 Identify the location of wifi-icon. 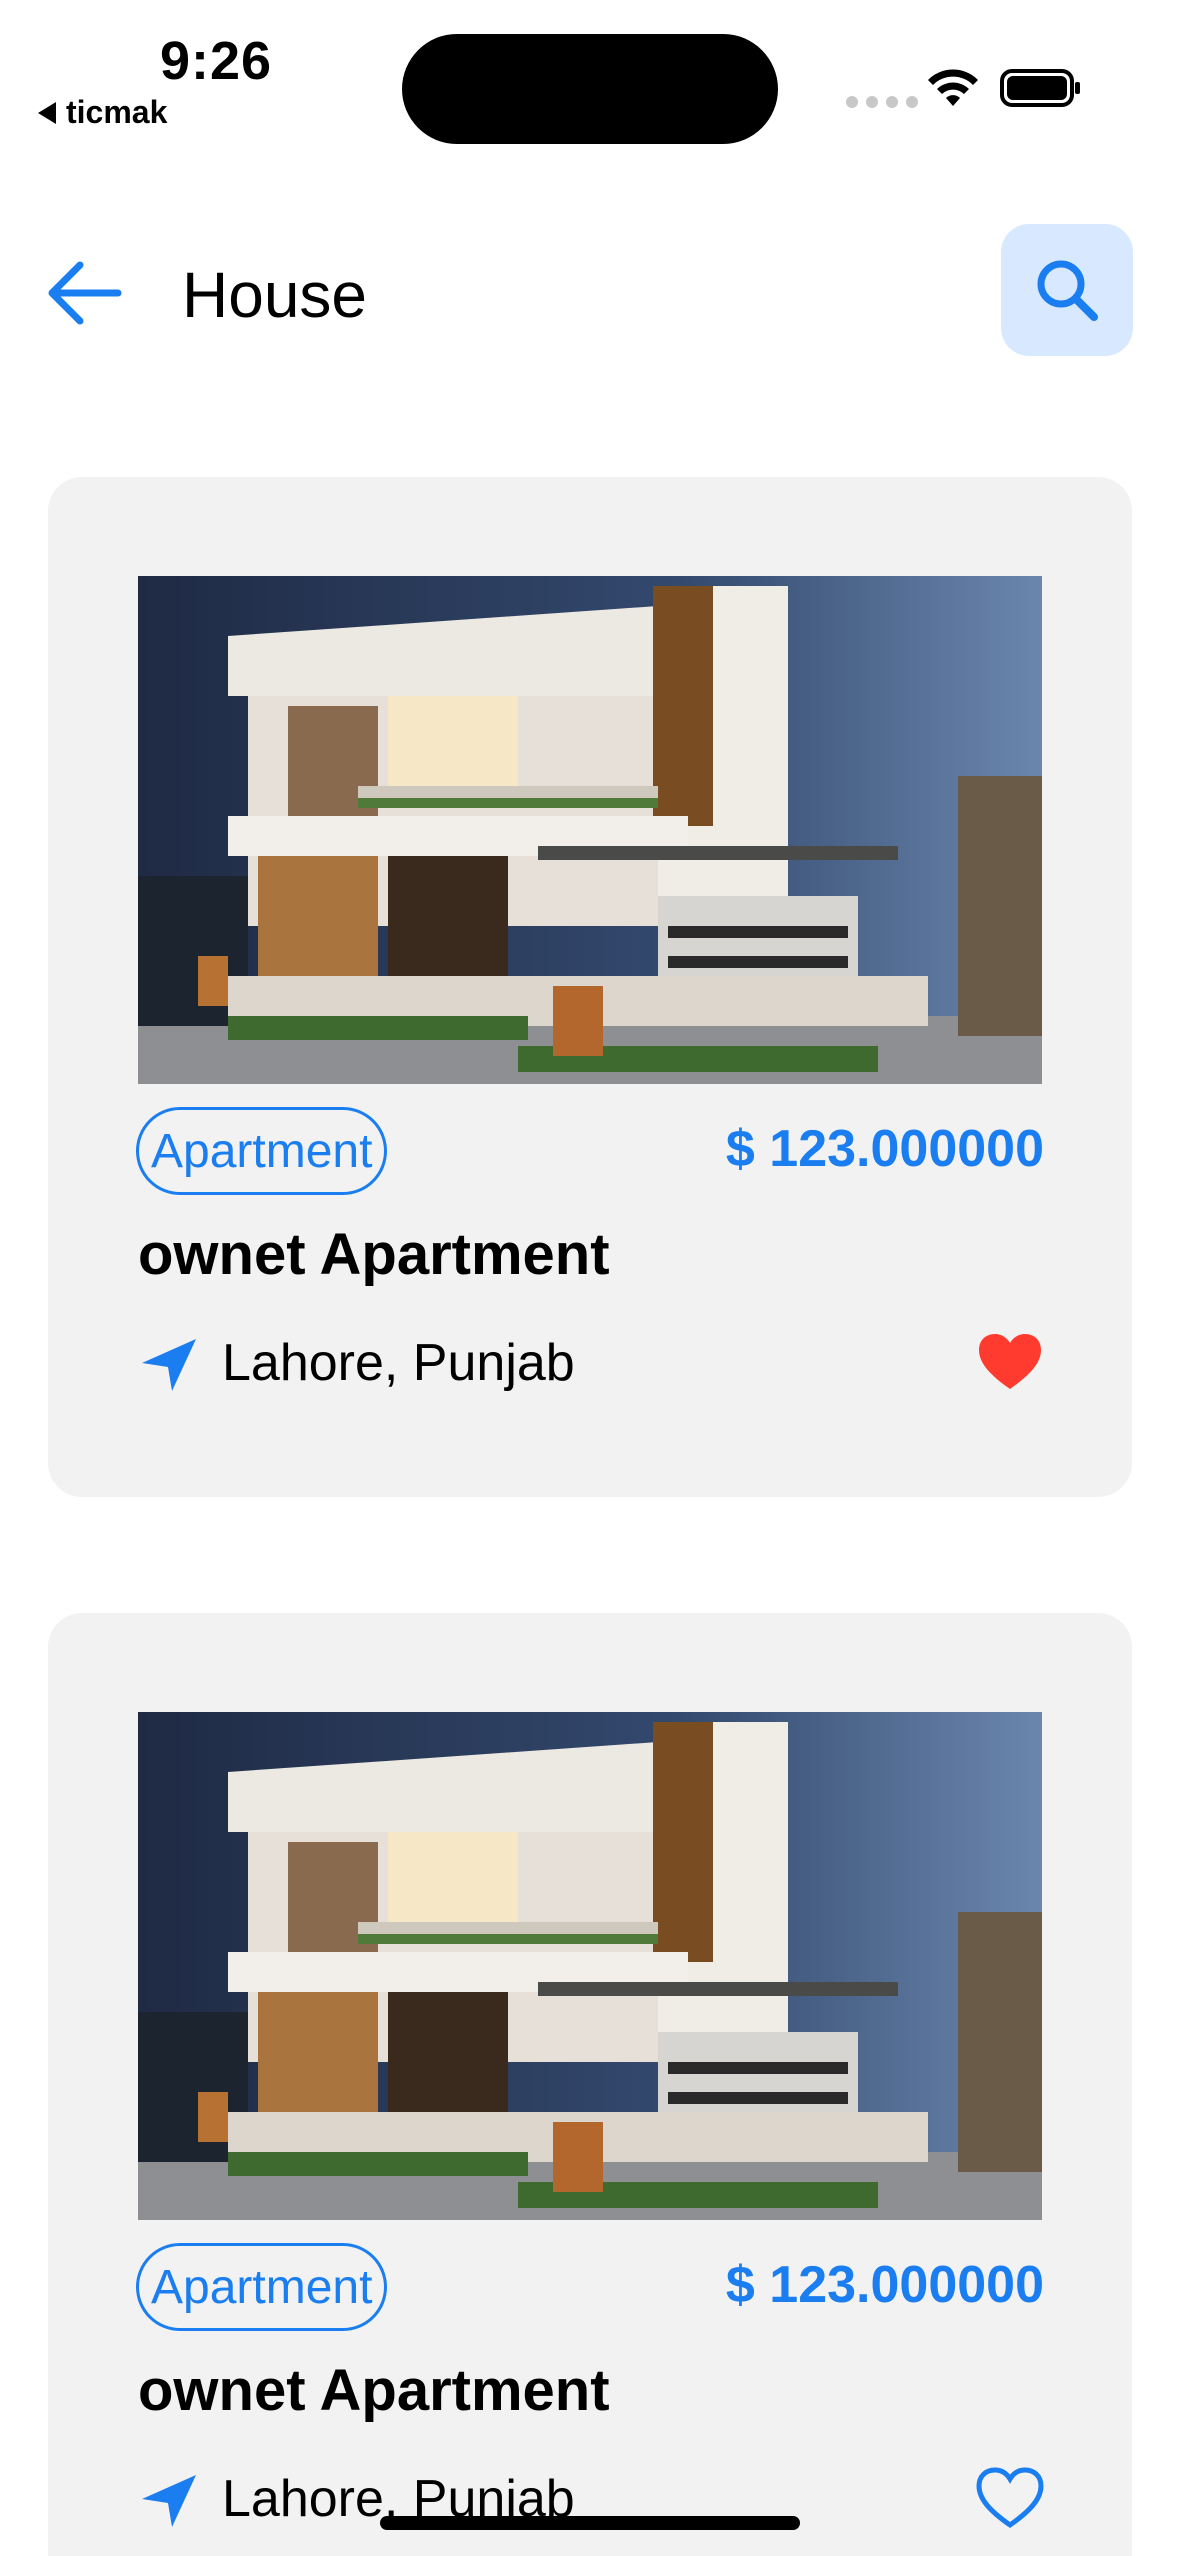
(953, 87).